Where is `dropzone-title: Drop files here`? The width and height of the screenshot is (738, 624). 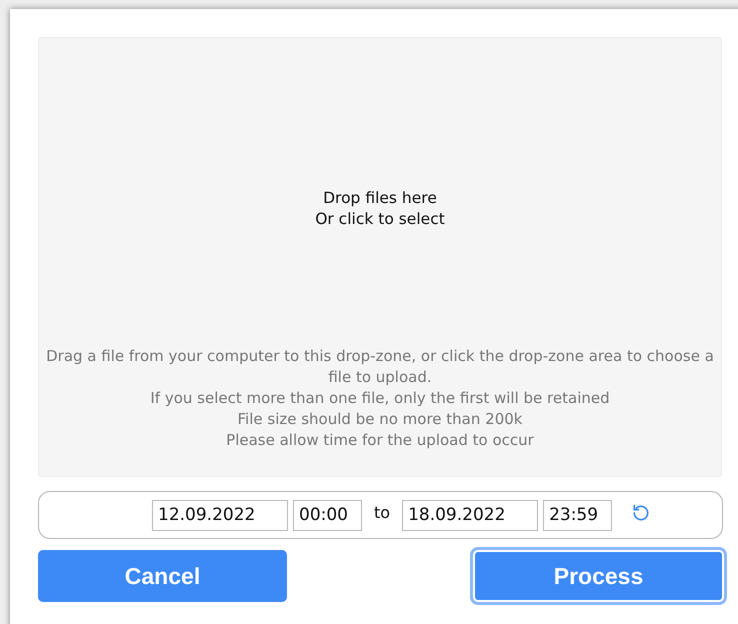 dropzone-title: Drop files here is located at coordinates (380, 198).